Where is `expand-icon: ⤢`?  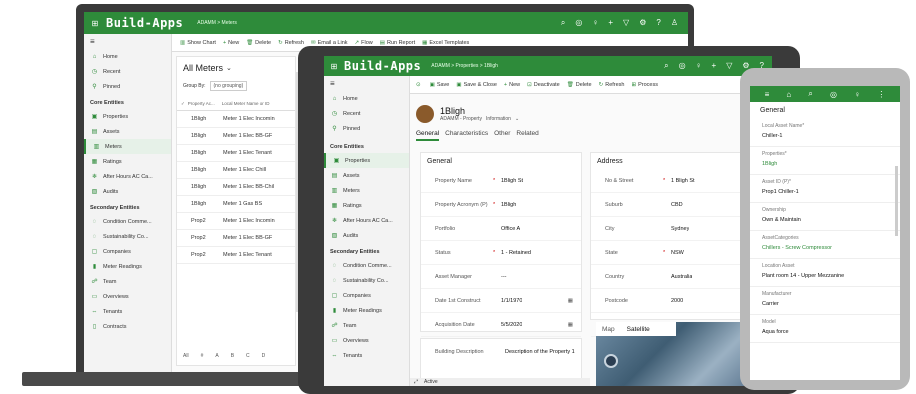
expand-icon: ⤢ is located at coordinates (416, 382).